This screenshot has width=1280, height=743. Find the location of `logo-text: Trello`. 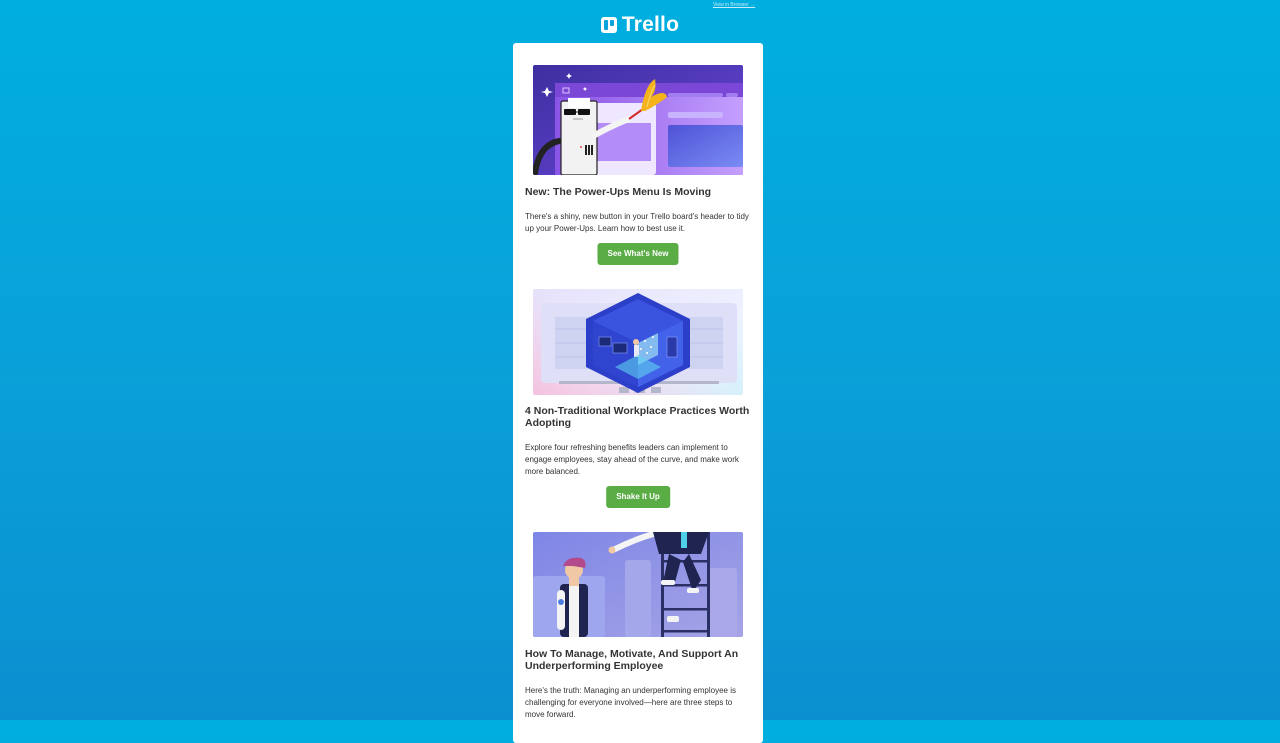

logo-text: Trello is located at coordinates (650, 24).